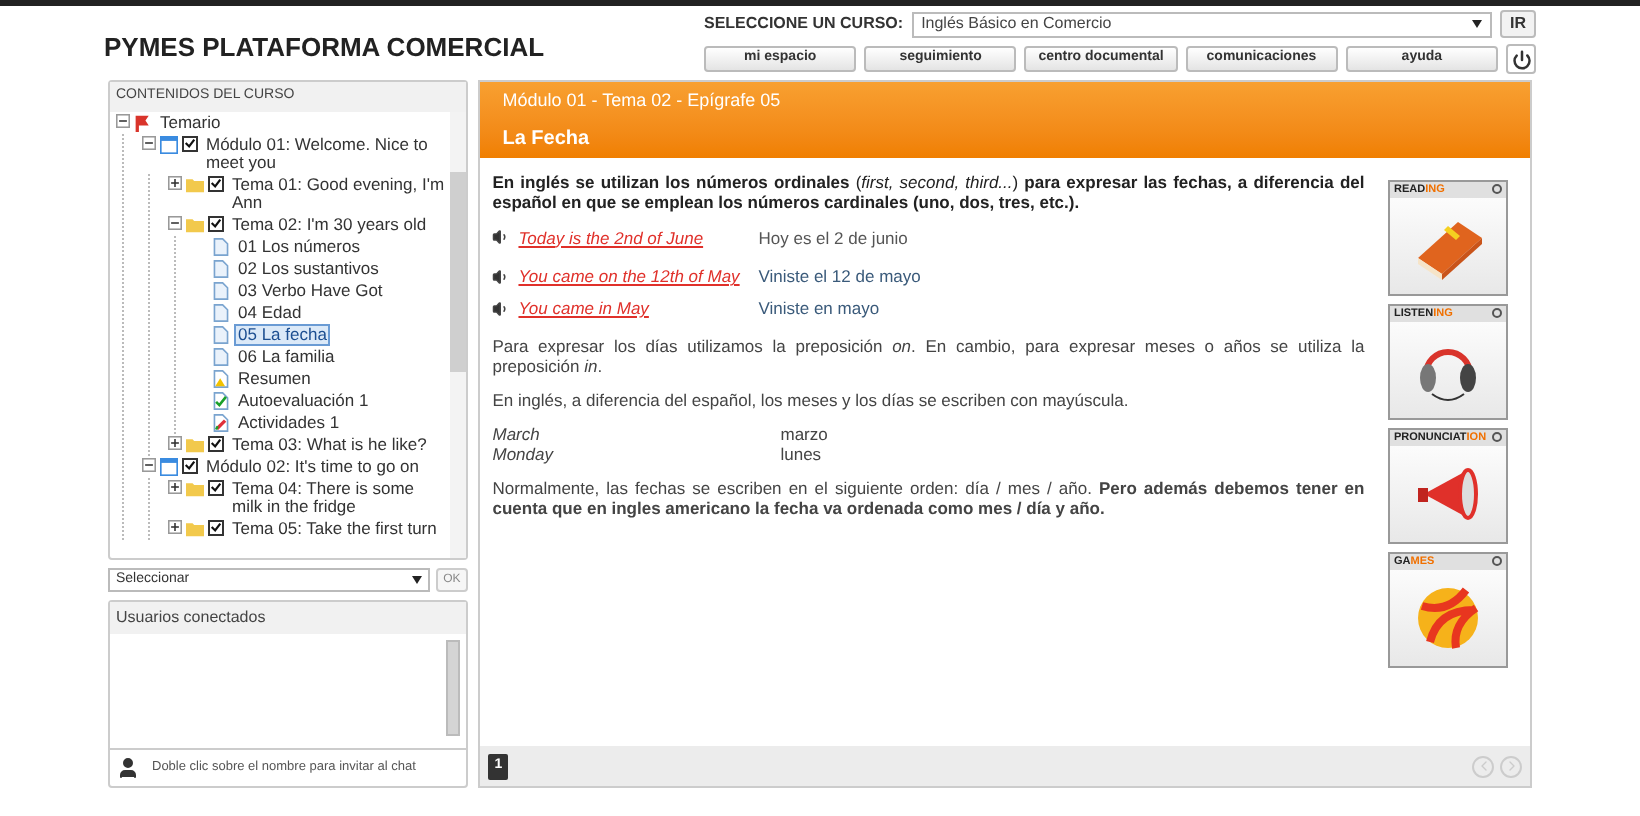 The width and height of the screenshot is (1640, 816). What do you see at coordinates (928, 497) in the screenshot?
I see `paragraph: Normalmente, las fechas se escriben en el siguiente orden: día / mes / año. Pero además debemos tener en cuenta que en ingles americano la fecha va ordenada como mes / día y año.` at bounding box center [928, 497].